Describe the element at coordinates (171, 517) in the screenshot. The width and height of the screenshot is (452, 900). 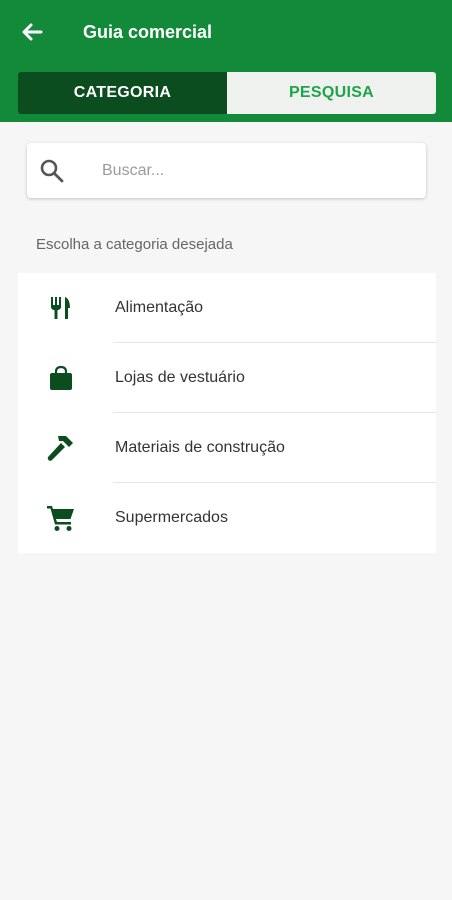
I see `category-label: Supermercados` at that location.